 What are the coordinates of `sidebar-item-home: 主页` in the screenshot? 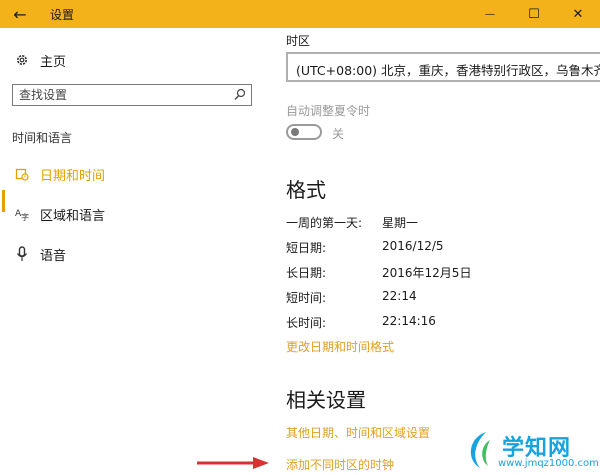 It's located at (133, 60).